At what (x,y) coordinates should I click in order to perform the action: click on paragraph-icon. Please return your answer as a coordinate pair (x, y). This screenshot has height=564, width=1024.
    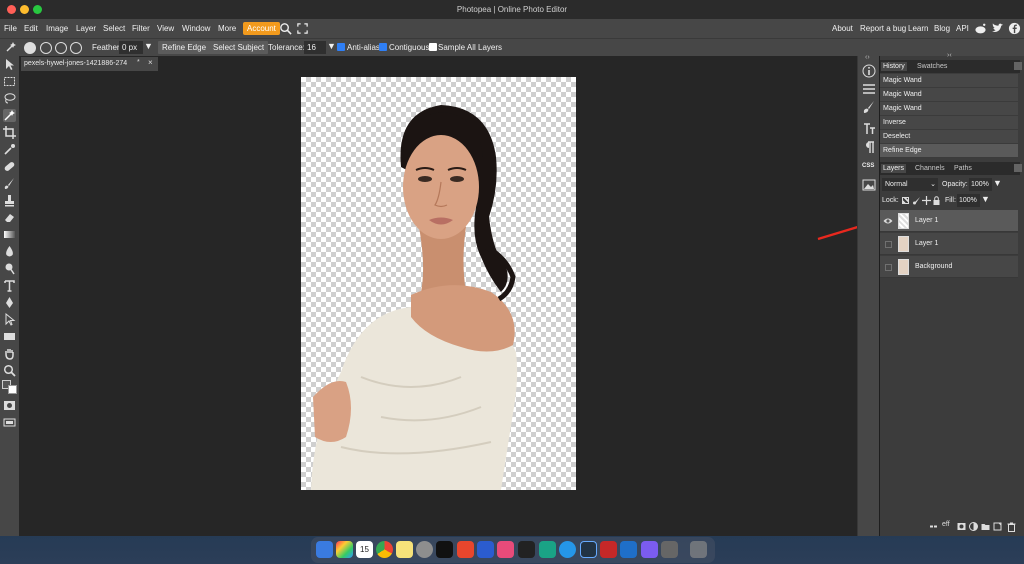
    Looking at the image, I should click on (869, 147).